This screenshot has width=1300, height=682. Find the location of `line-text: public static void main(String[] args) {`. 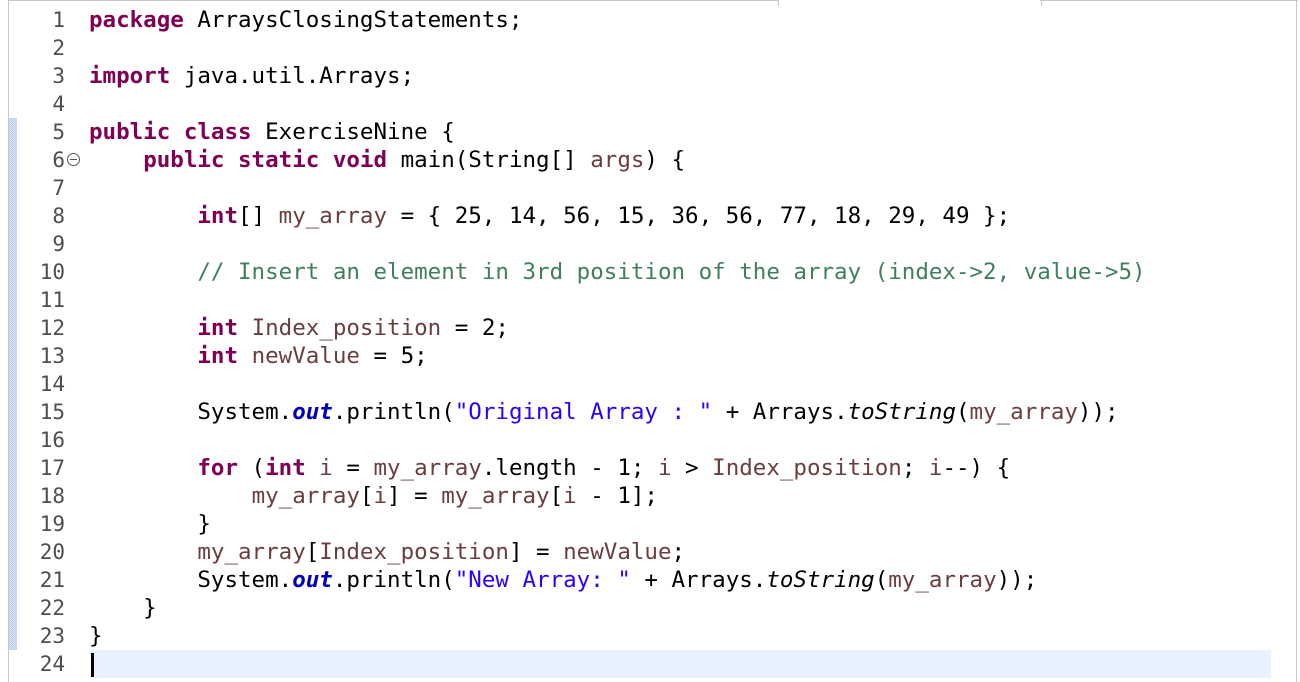

line-text: public static void main(String[] args) { is located at coordinates (387, 160).